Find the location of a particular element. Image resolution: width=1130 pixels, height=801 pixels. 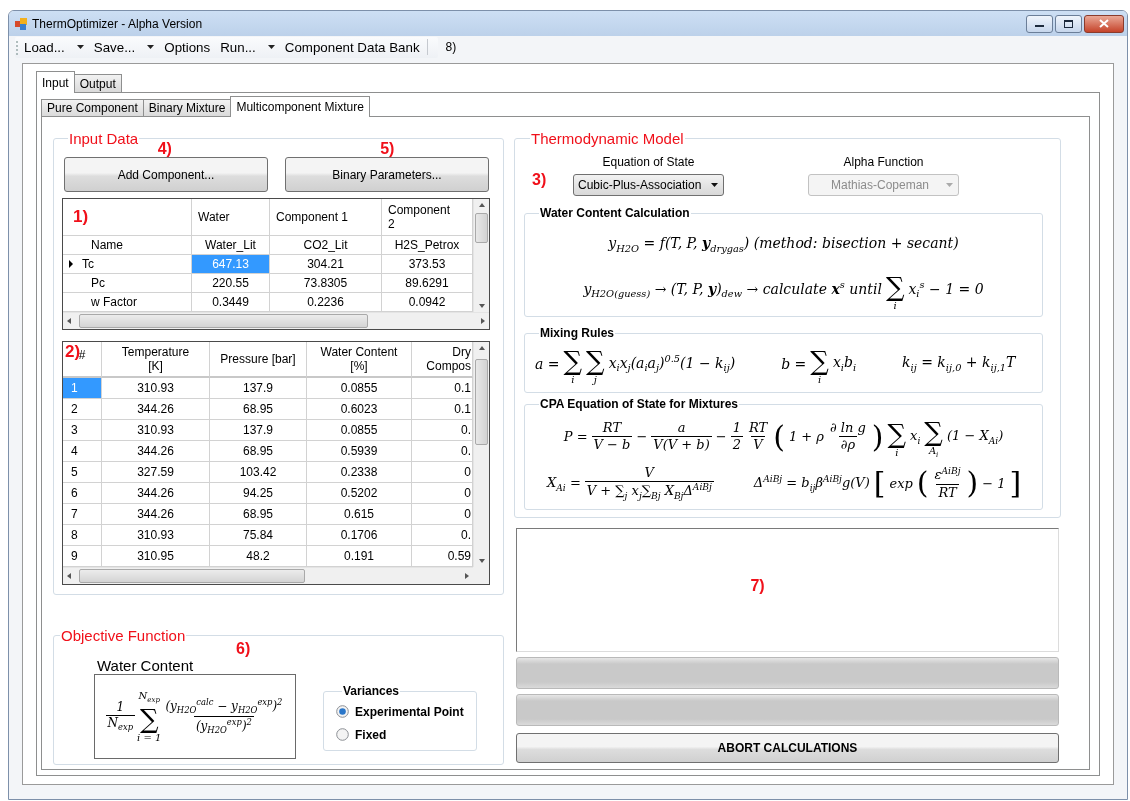

minimize-button is located at coordinates (1039, 23).